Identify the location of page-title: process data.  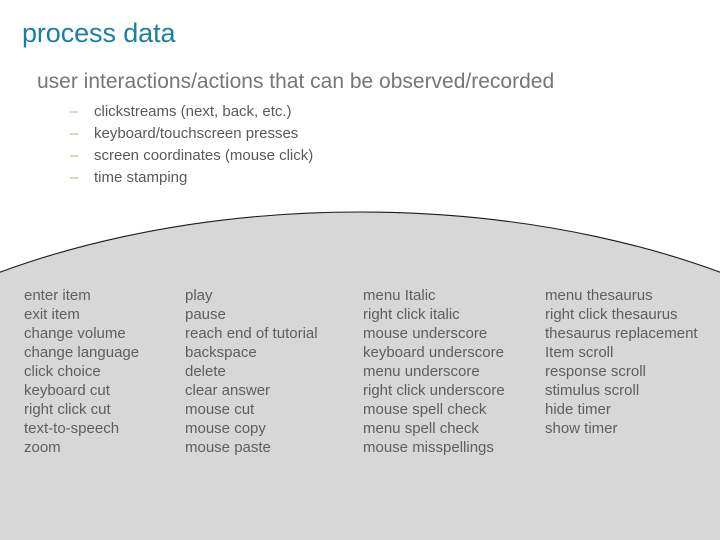
(99, 33).